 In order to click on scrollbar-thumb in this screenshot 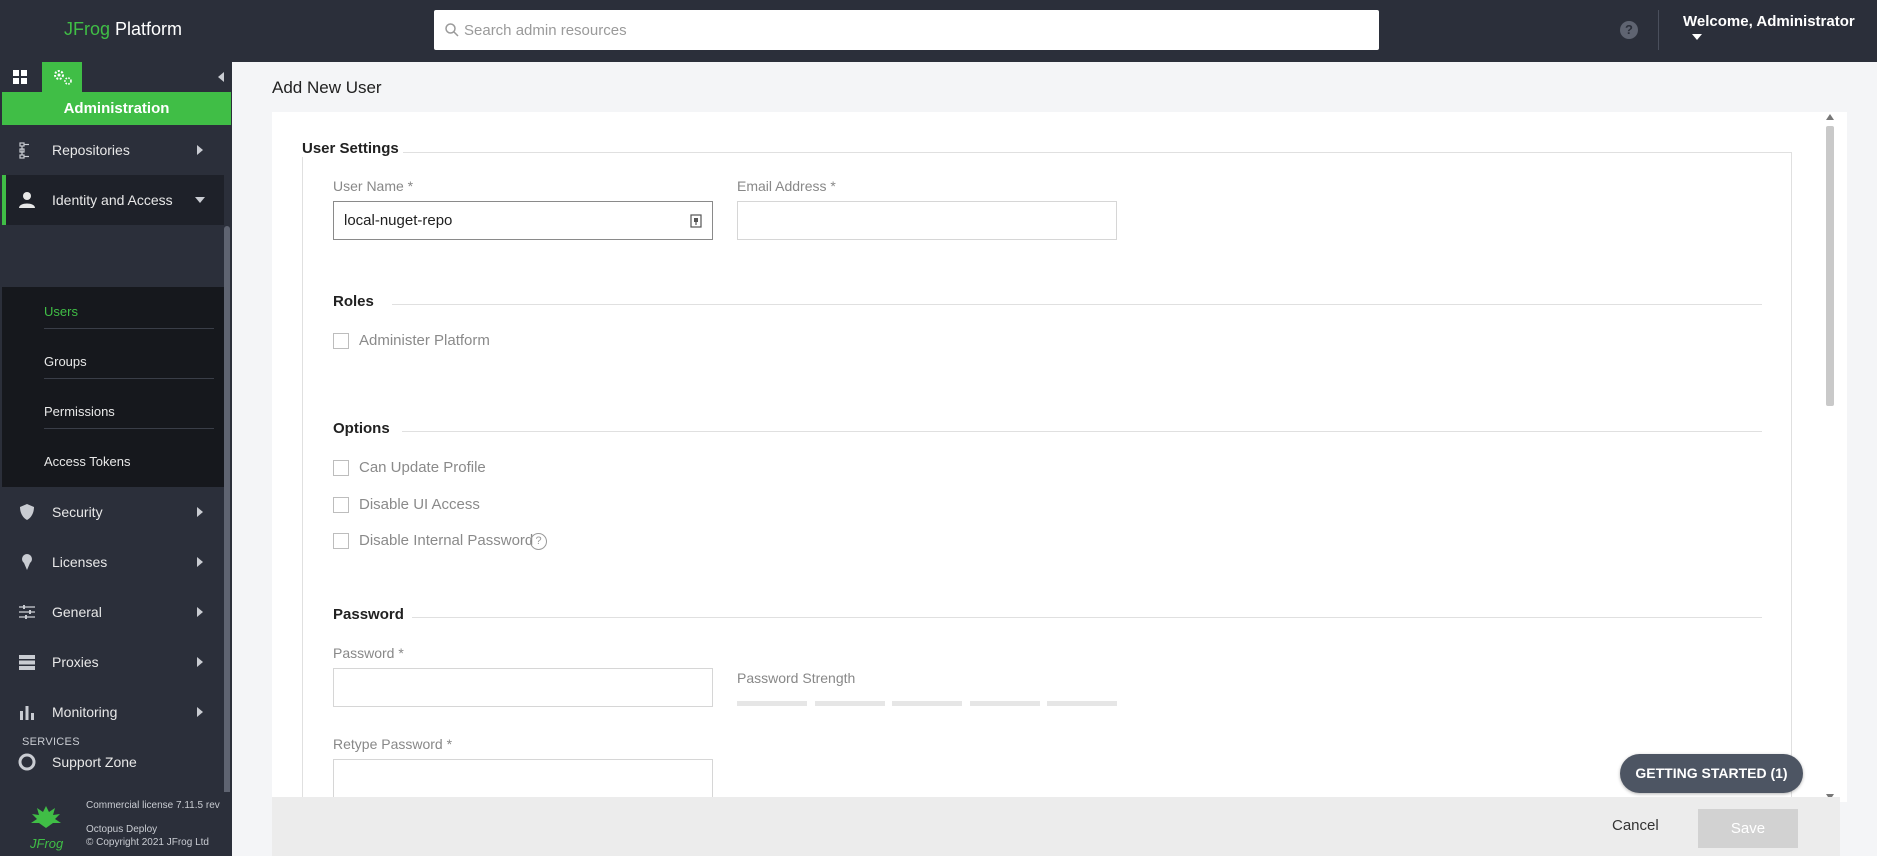, I will do `click(1830, 266)`.